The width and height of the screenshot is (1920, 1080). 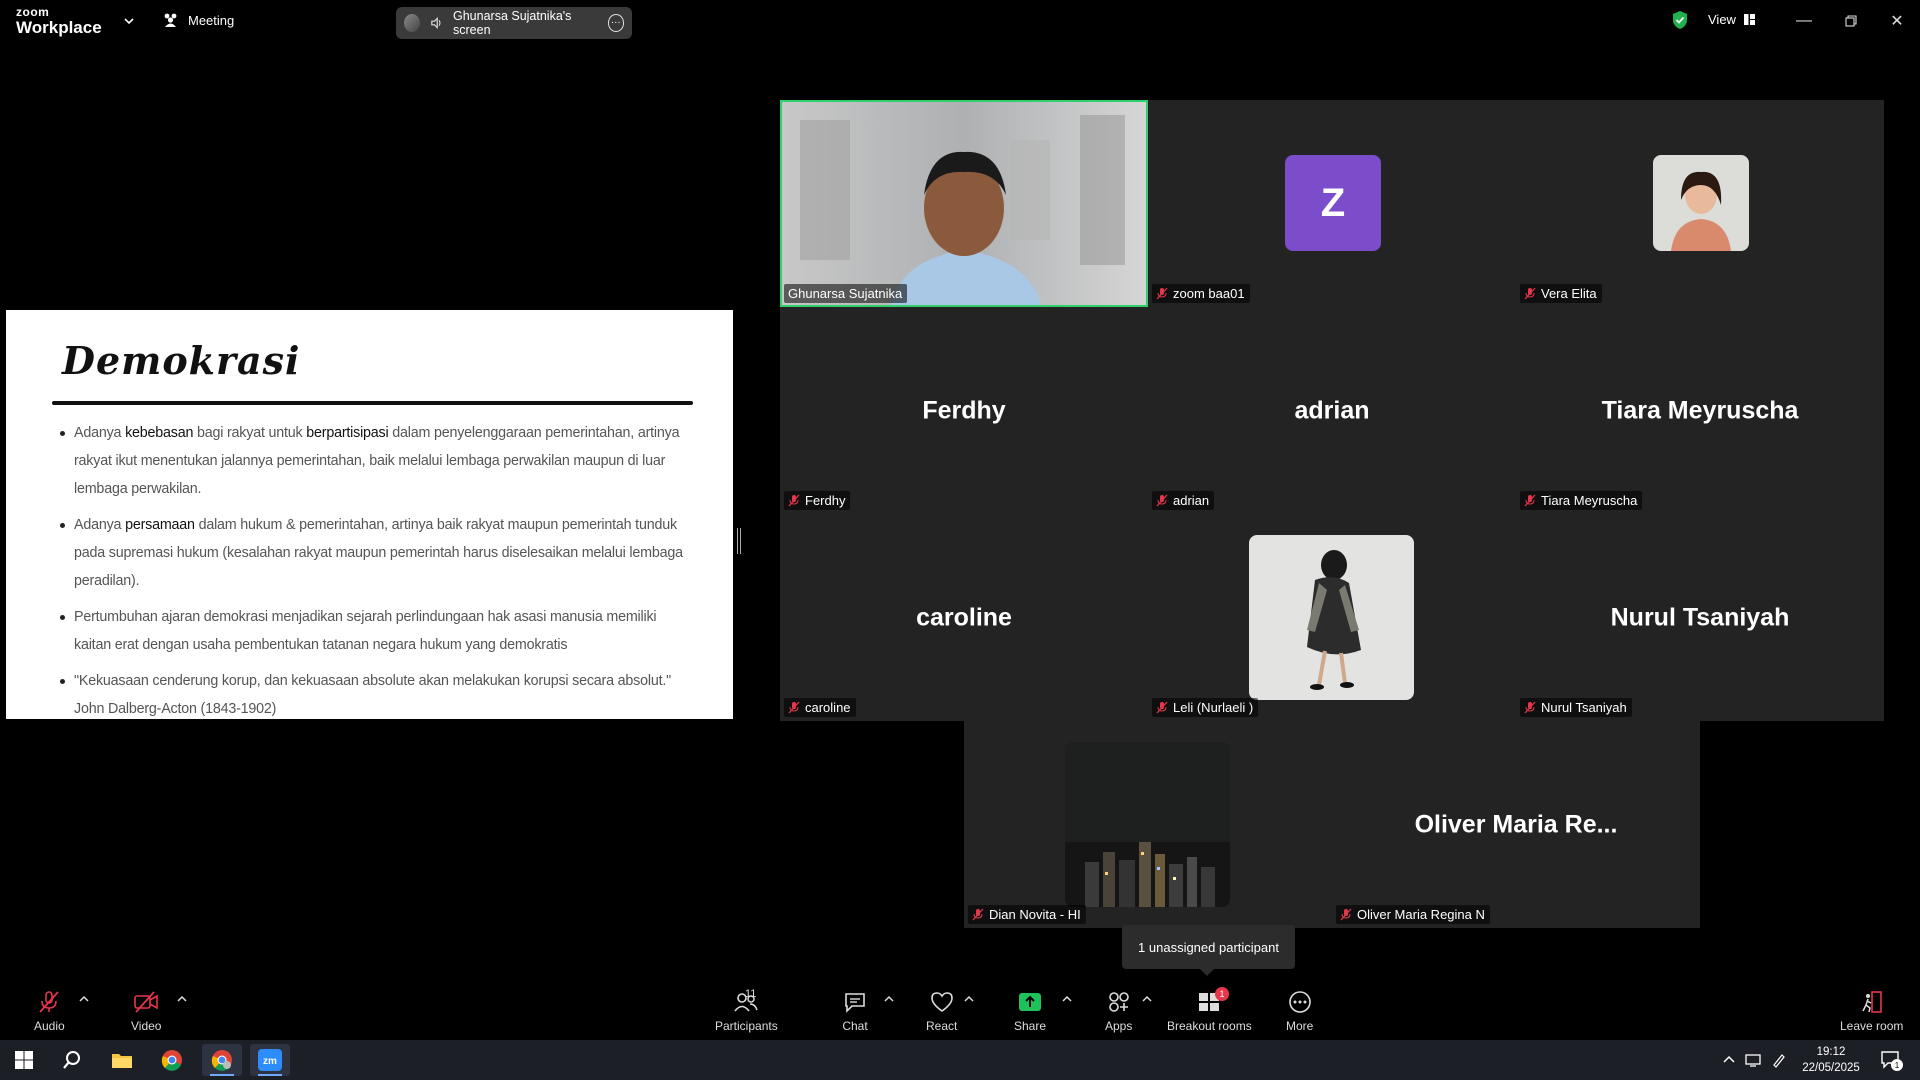 What do you see at coordinates (146, 1026) in the screenshot?
I see `video-label: Video` at bounding box center [146, 1026].